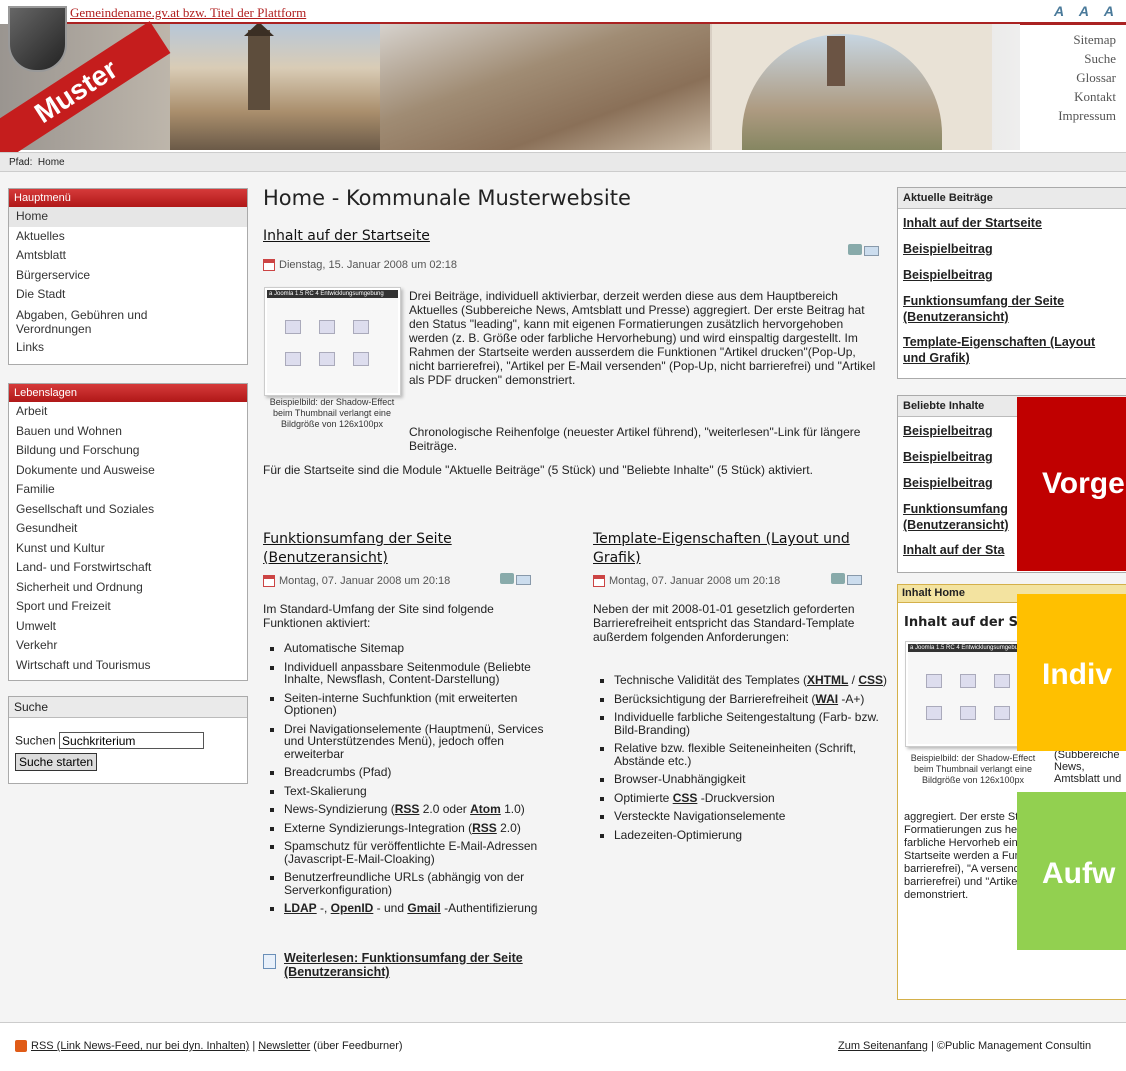 This screenshot has height=1071, width=1126. What do you see at coordinates (128, 451) in the screenshot?
I see `menu-item-bildung: Bildung und Forschung` at bounding box center [128, 451].